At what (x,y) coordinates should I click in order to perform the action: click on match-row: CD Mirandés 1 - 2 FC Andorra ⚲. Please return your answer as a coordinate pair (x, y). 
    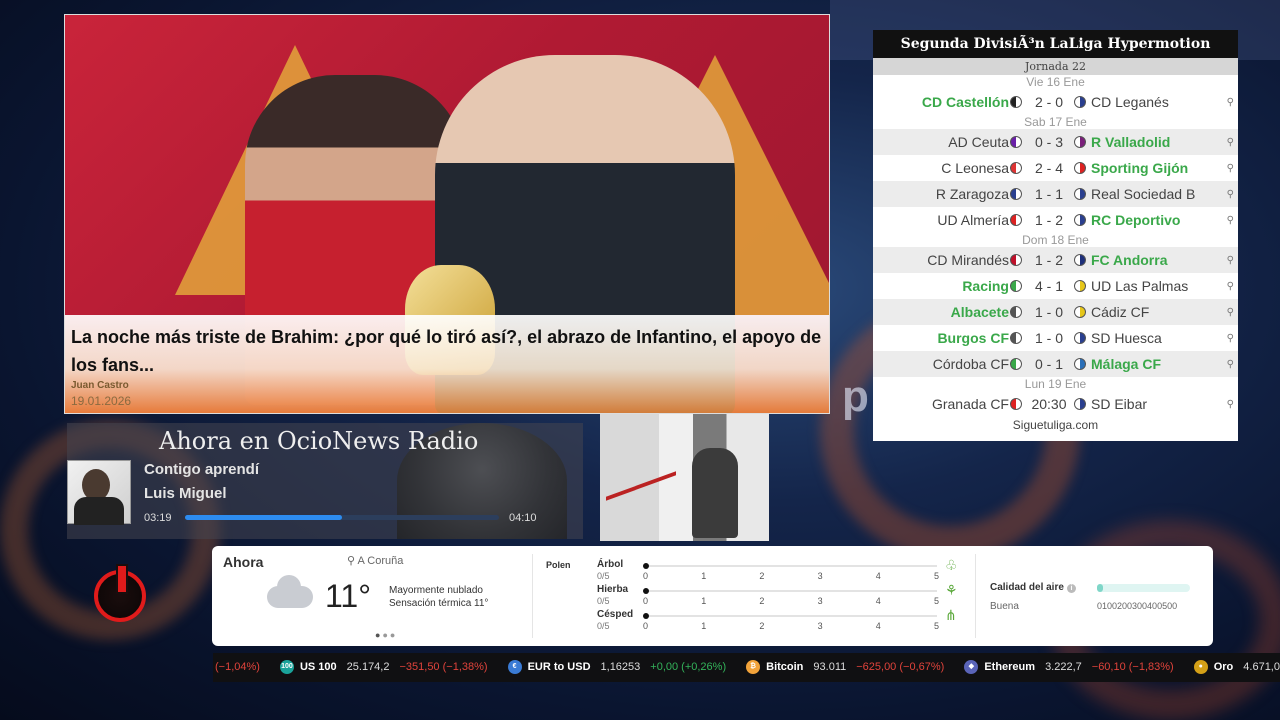
    Looking at the image, I should click on (1055, 260).